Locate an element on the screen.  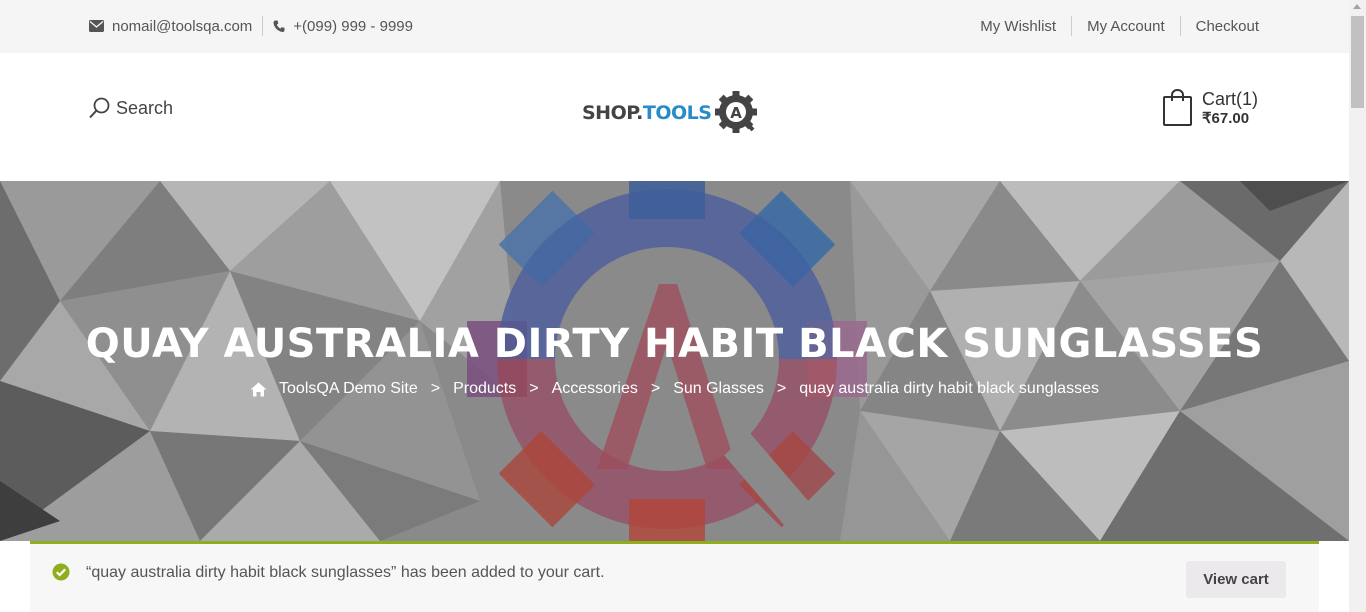
search-button: Search is located at coordinates (131, 108).